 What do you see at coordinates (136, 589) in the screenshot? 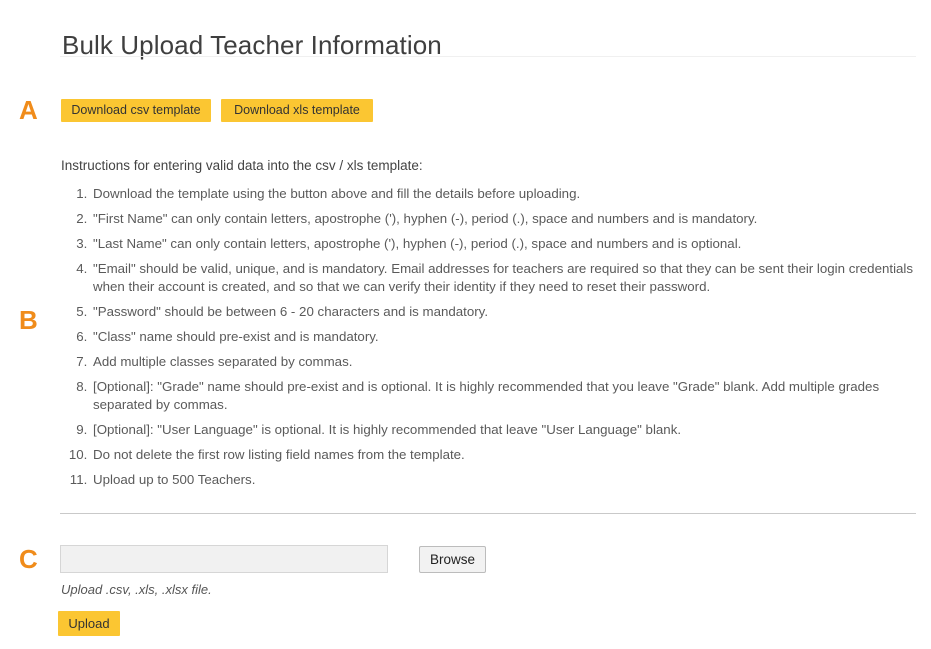
I see `upload-file-types-hint: Upload .csv, .xls, .xlsx file.` at bounding box center [136, 589].